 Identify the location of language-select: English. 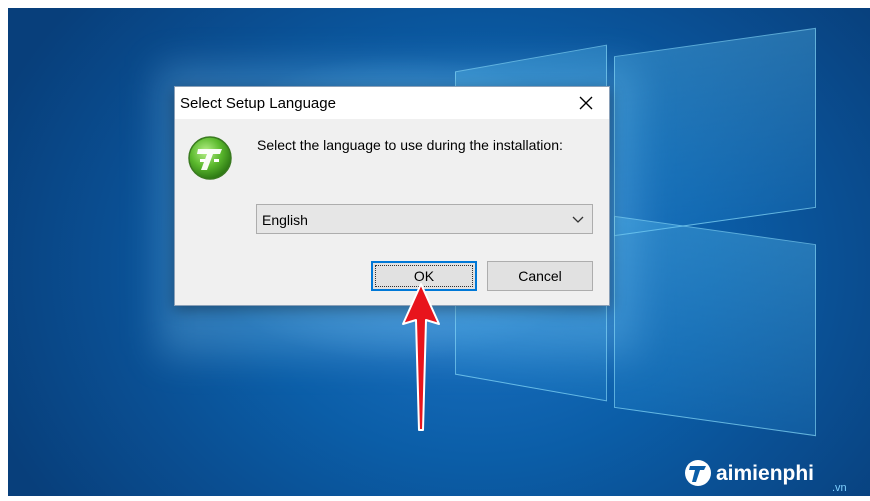
(424, 219).